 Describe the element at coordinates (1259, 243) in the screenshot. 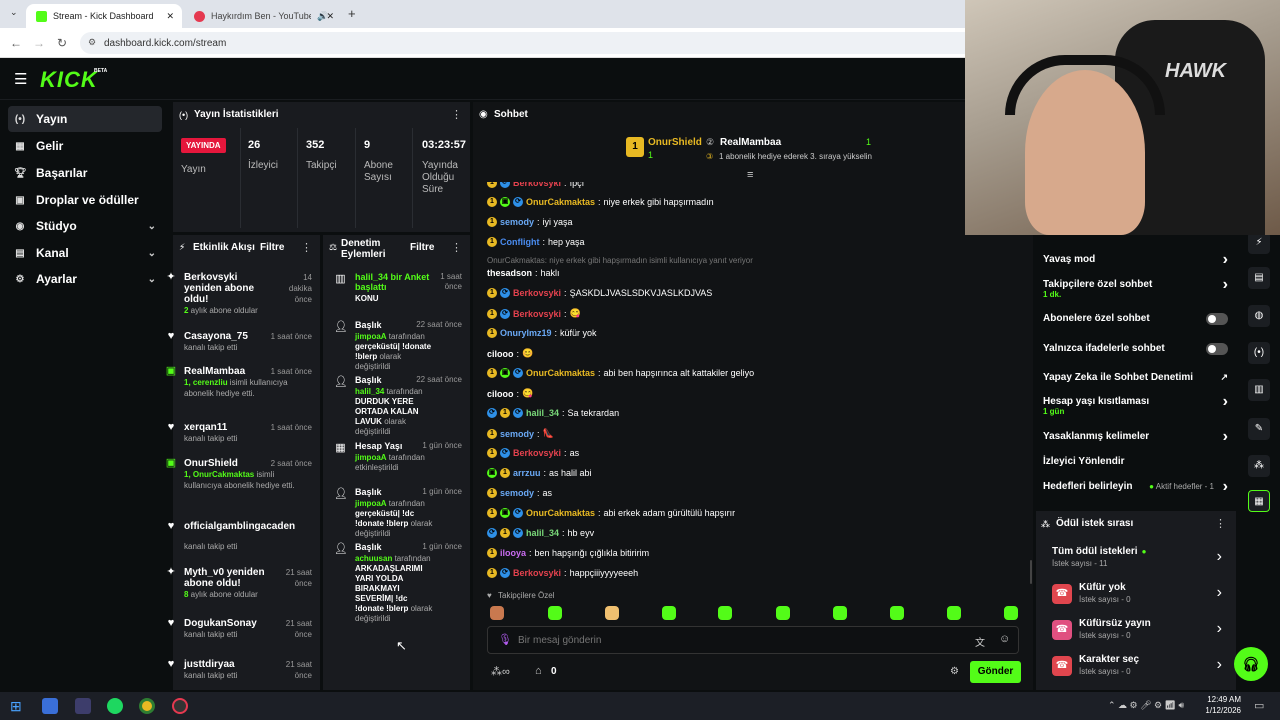

I see `quick-action-bolt-icon: ⚡︎` at that location.